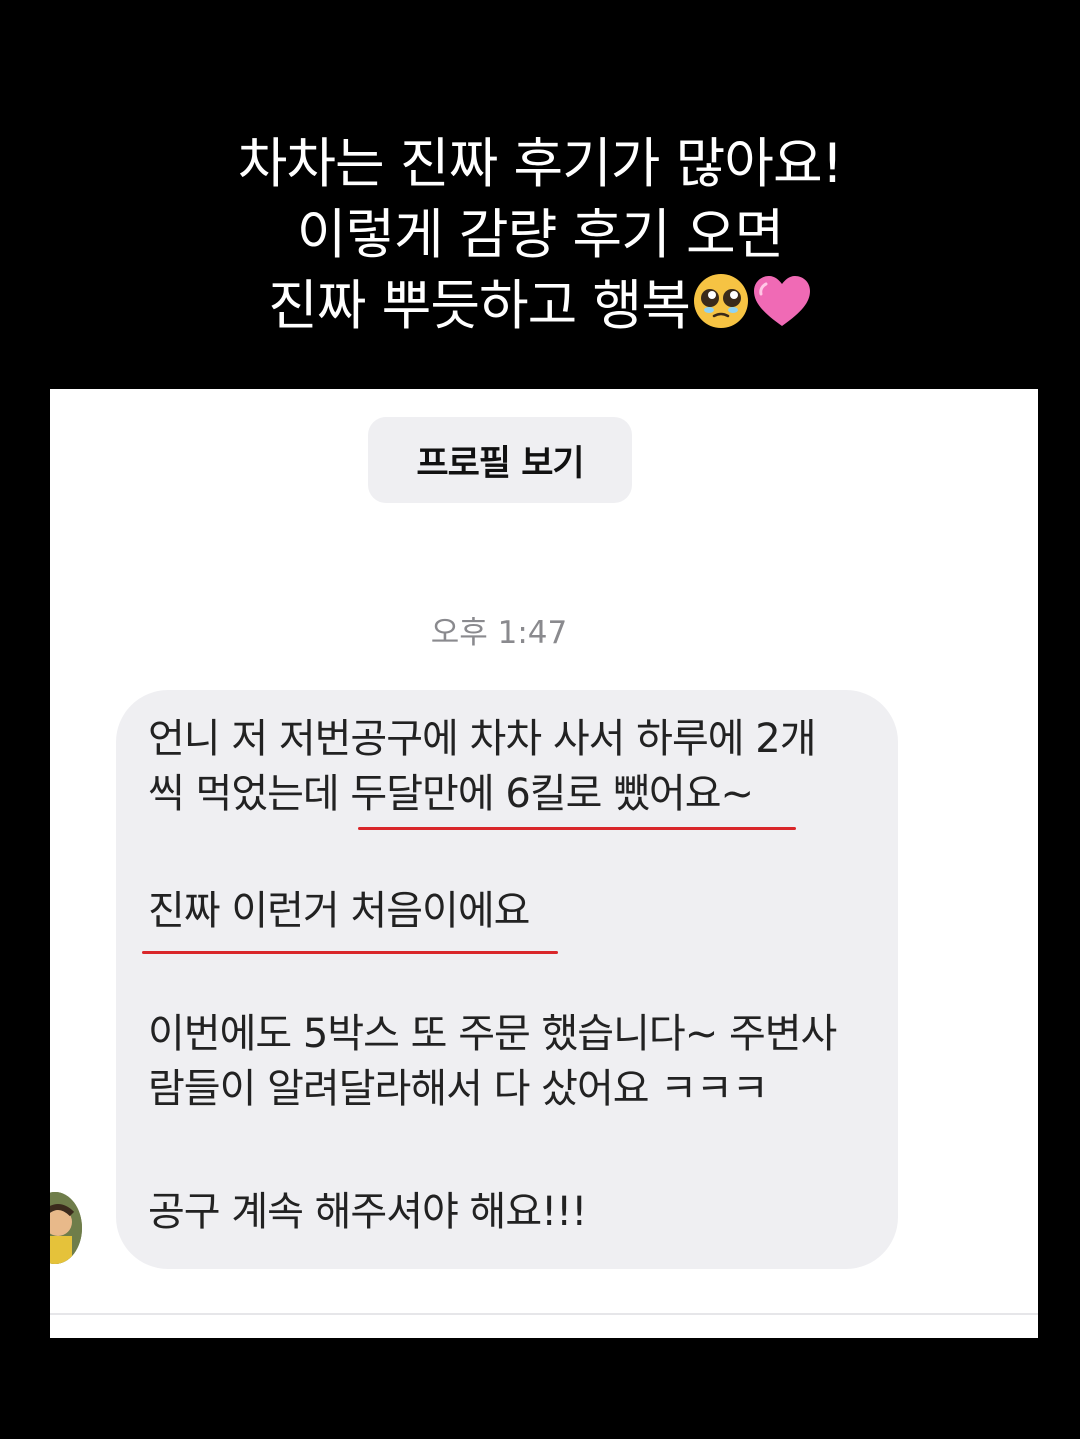 This screenshot has height=1439, width=1080. What do you see at coordinates (458, 1089) in the screenshot?
I see `message-line: 람들이 알려달라해서 다 샀어요 ㅋㅋㅋ` at bounding box center [458, 1089].